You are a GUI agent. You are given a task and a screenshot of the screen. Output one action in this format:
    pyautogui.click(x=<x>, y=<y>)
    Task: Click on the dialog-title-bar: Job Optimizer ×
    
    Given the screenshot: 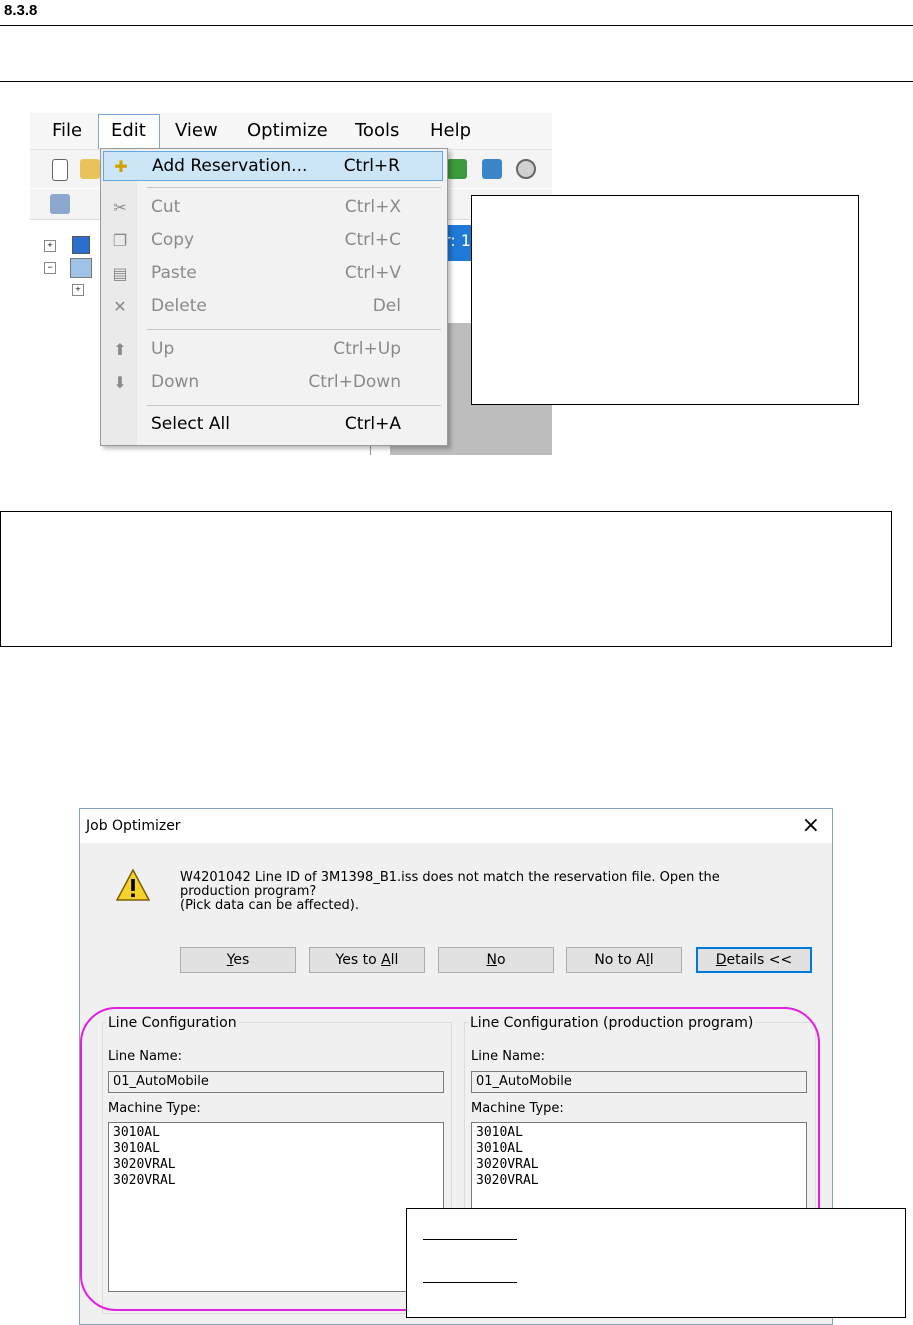 What is the action you would take?
    pyautogui.click(x=456, y=826)
    